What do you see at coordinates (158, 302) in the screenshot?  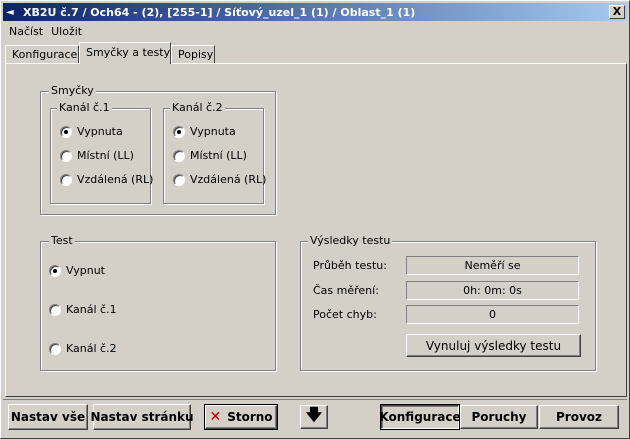 I see `test-group: Test Vypnut Kanál č.1 Kanál č.2` at bounding box center [158, 302].